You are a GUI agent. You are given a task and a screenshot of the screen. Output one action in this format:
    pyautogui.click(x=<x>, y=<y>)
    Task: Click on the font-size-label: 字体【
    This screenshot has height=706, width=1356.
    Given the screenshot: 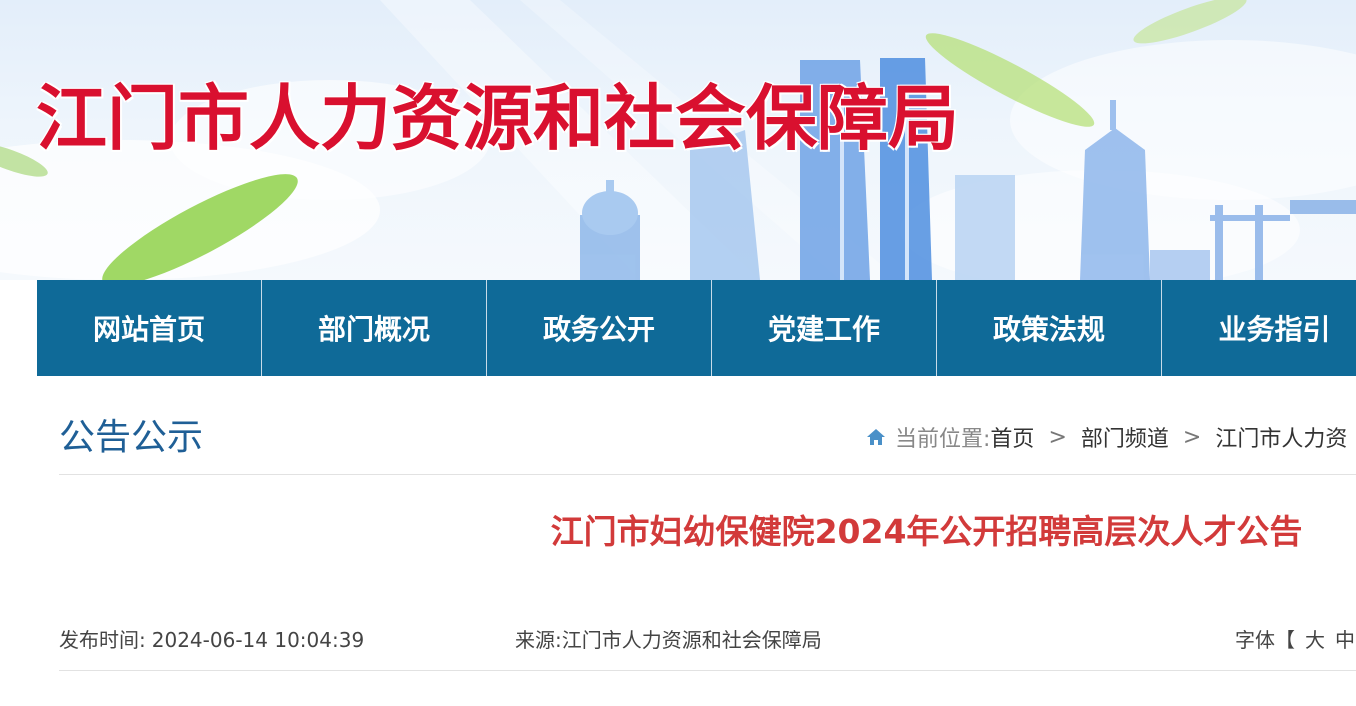 What is the action you would take?
    pyautogui.click(x=1265, y=640)
    